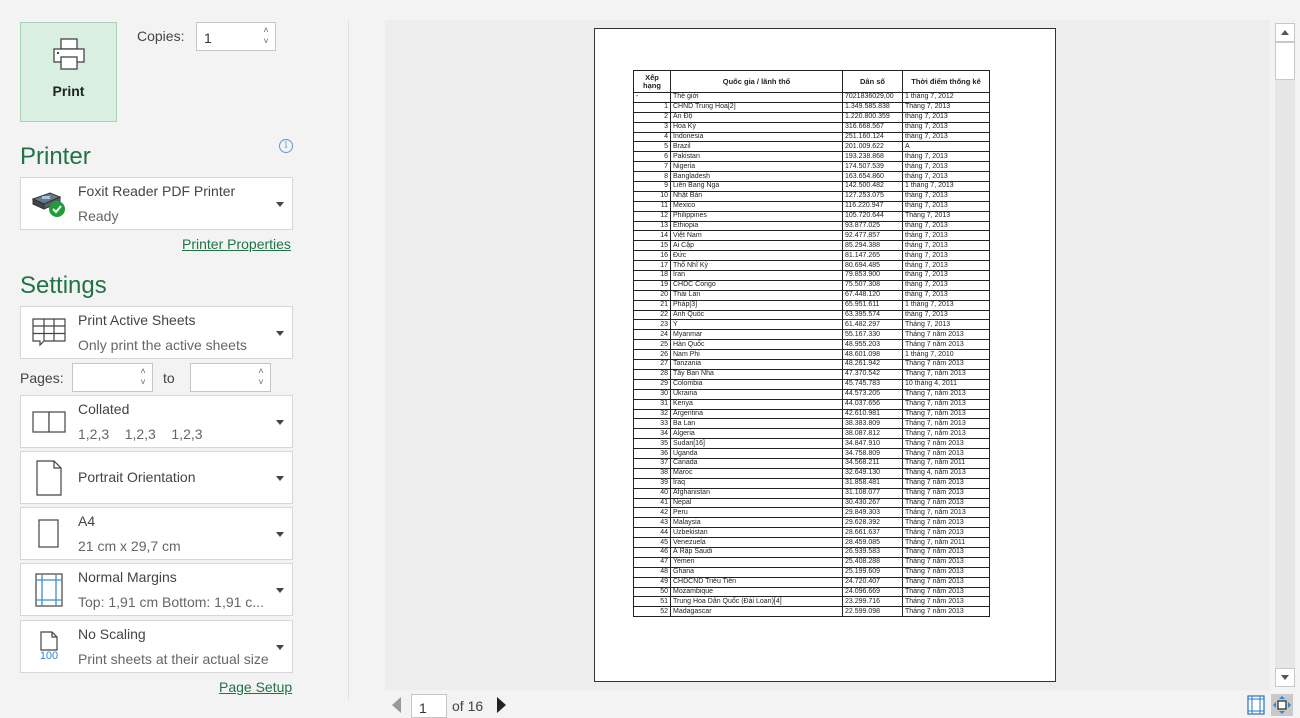 Image resolution: width=1300 pixels, height=718 pixels. I want to click on table-row: 14 Việt Nam 92.477.857 tháng 7, 2013, so click(811, 236).